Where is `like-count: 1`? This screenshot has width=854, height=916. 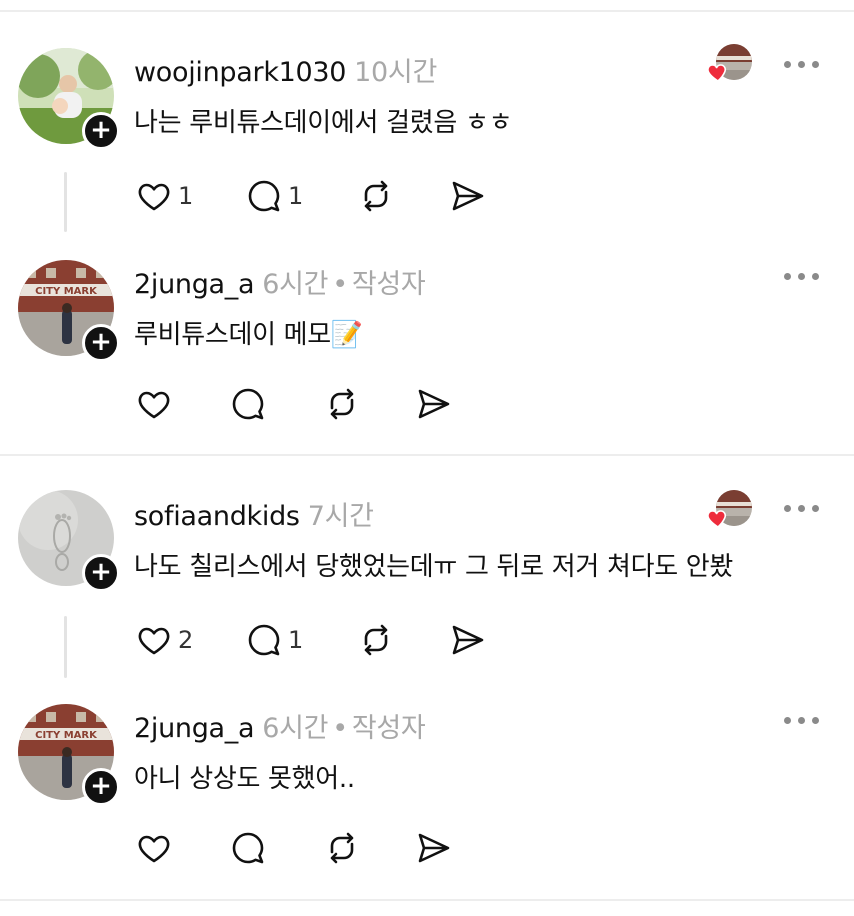 like-count: 1 is located at coordinates (186, 196).